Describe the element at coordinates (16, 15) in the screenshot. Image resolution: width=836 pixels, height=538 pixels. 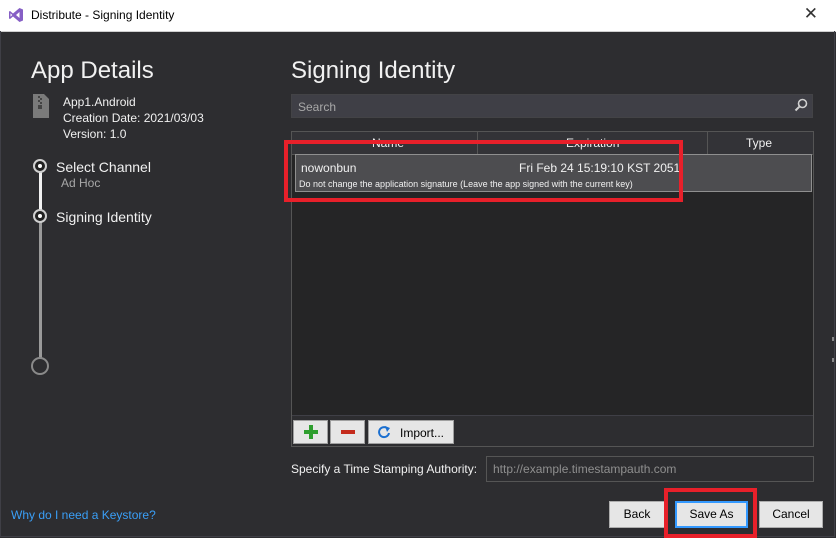
I see `visual-studio-icon` at that location.